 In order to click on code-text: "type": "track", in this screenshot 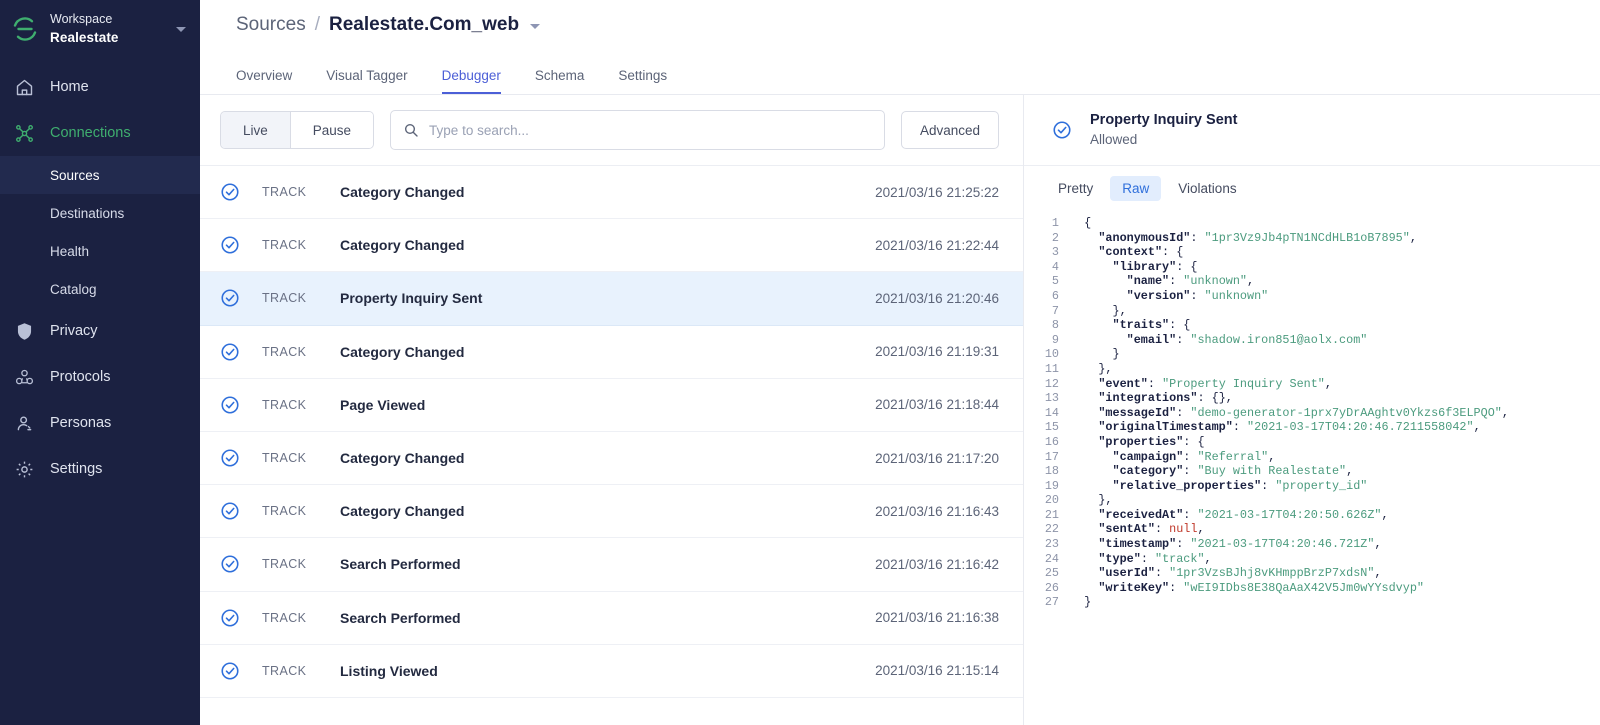, I will do `click(1155, 558)`.